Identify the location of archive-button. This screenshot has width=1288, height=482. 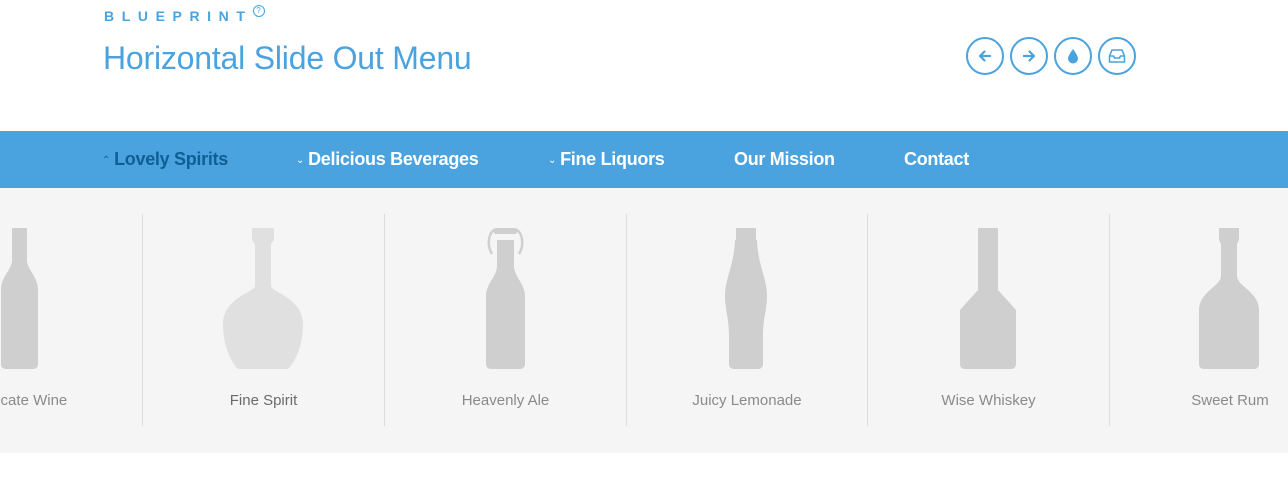
(1117, 56).